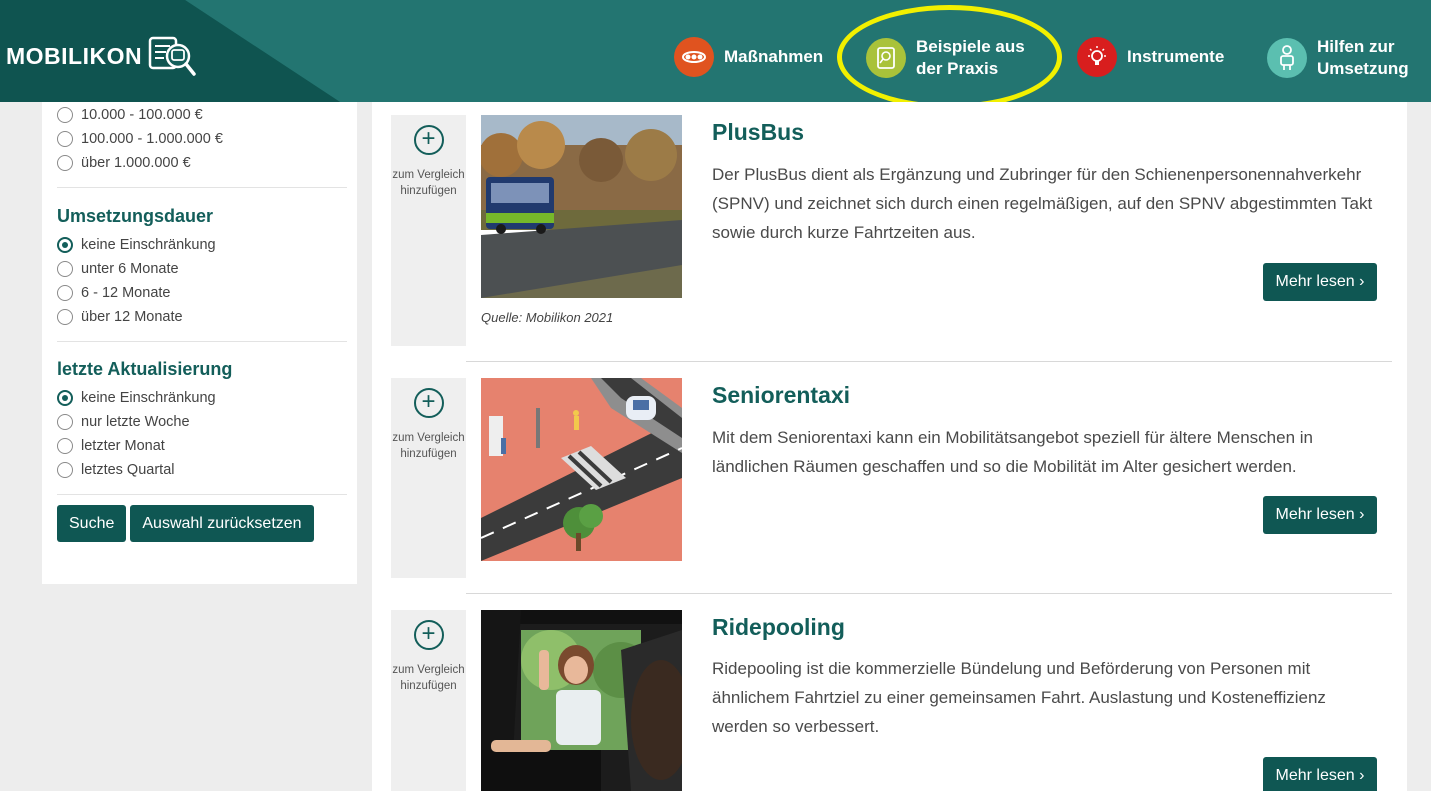 The height and width of the screenshot is (791, 1431). I want to click on logo-search-bus-icon, so click(172, 56).